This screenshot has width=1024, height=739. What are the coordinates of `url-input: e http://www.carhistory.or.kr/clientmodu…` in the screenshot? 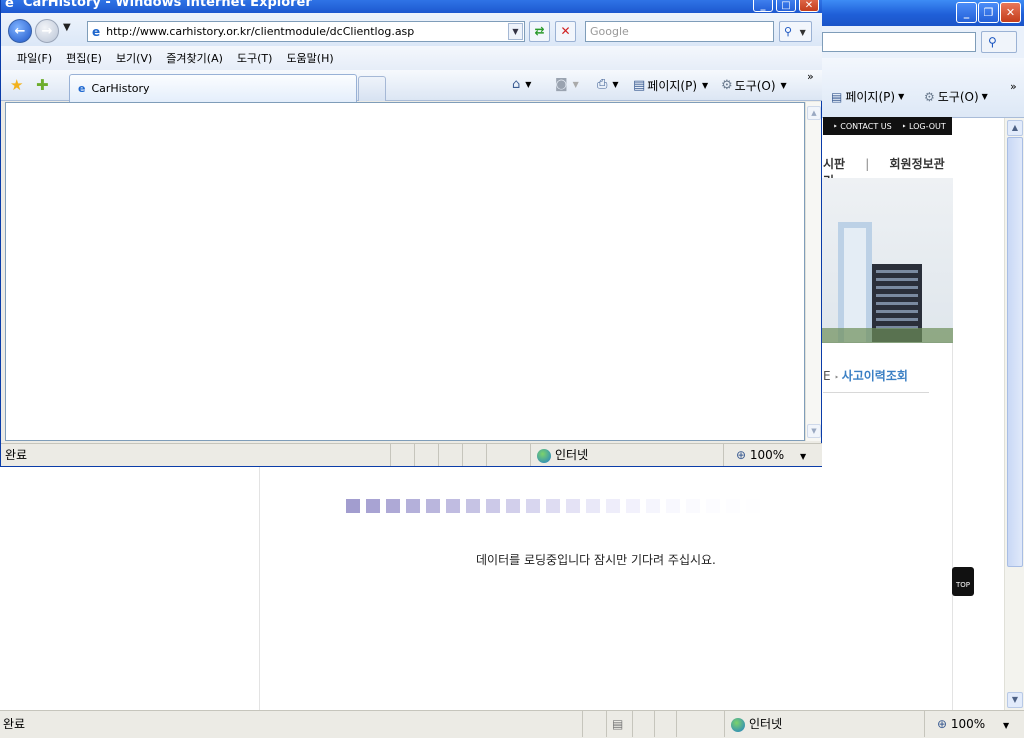 It's located at (306, 31).